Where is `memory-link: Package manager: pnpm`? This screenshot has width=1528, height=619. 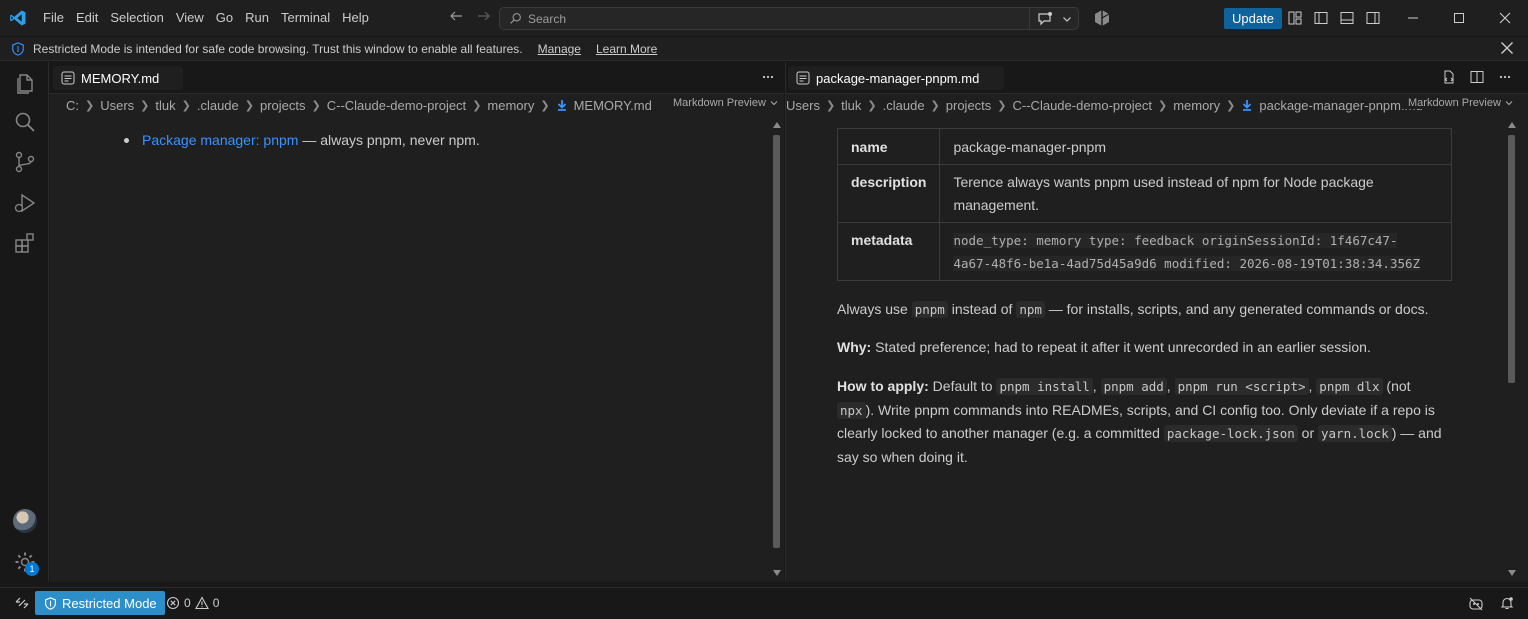 memory-link: Package manager: pnpm is located at coordinates (220, 140).